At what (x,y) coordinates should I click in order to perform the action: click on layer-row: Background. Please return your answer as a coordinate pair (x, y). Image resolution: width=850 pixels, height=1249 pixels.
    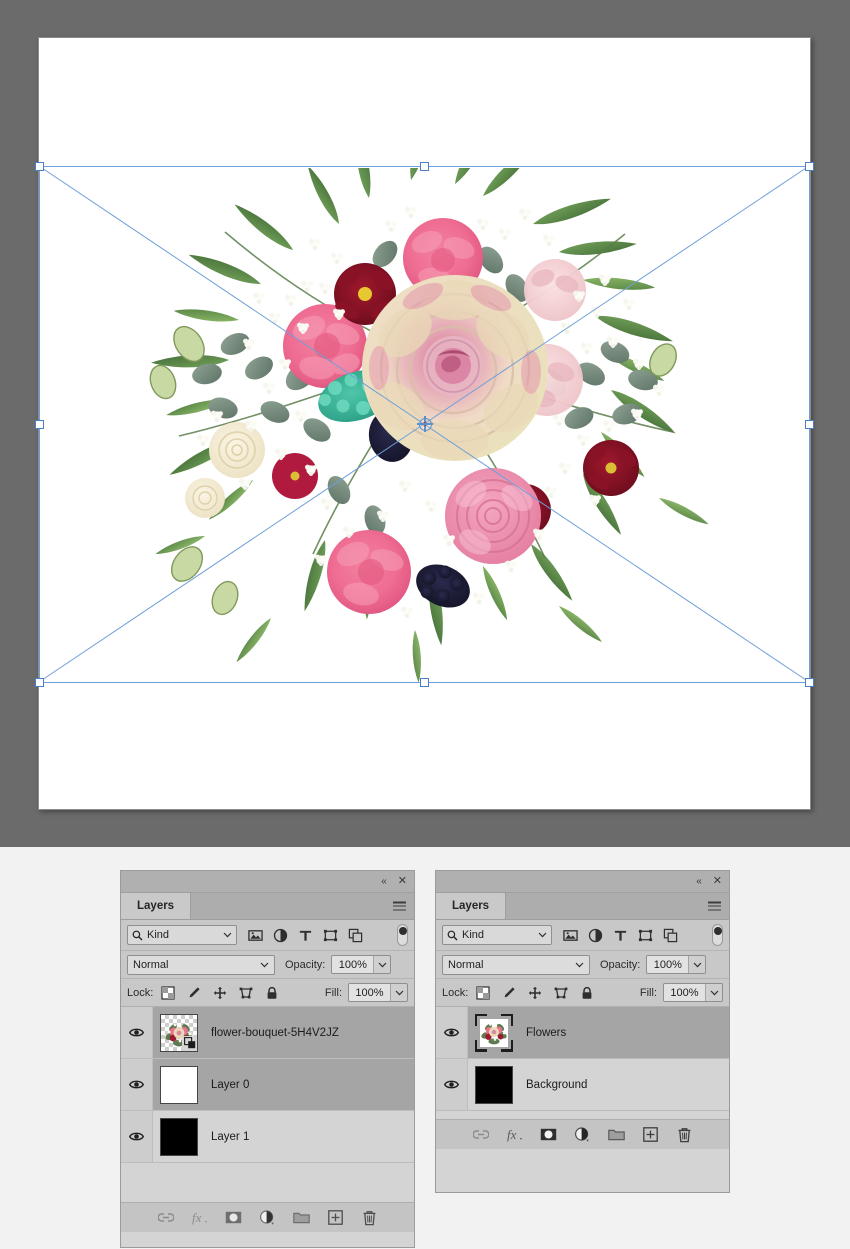
    Looking at the image, I should click on (582, 1085).